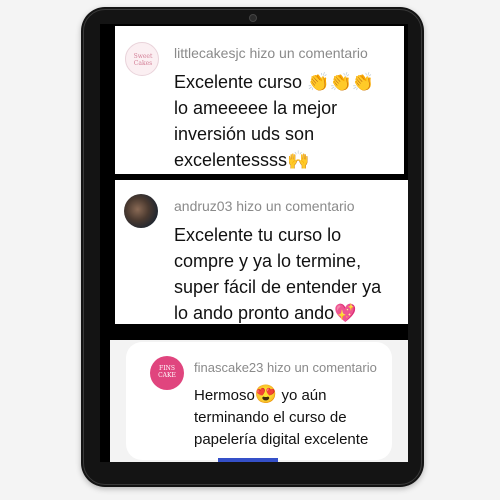 Image resolution: width=500 pixels, height=500 pixels. What do you see at coordinates (141, 211) in the screenshot?
I see `avatar` at bounding box center [141, 211].